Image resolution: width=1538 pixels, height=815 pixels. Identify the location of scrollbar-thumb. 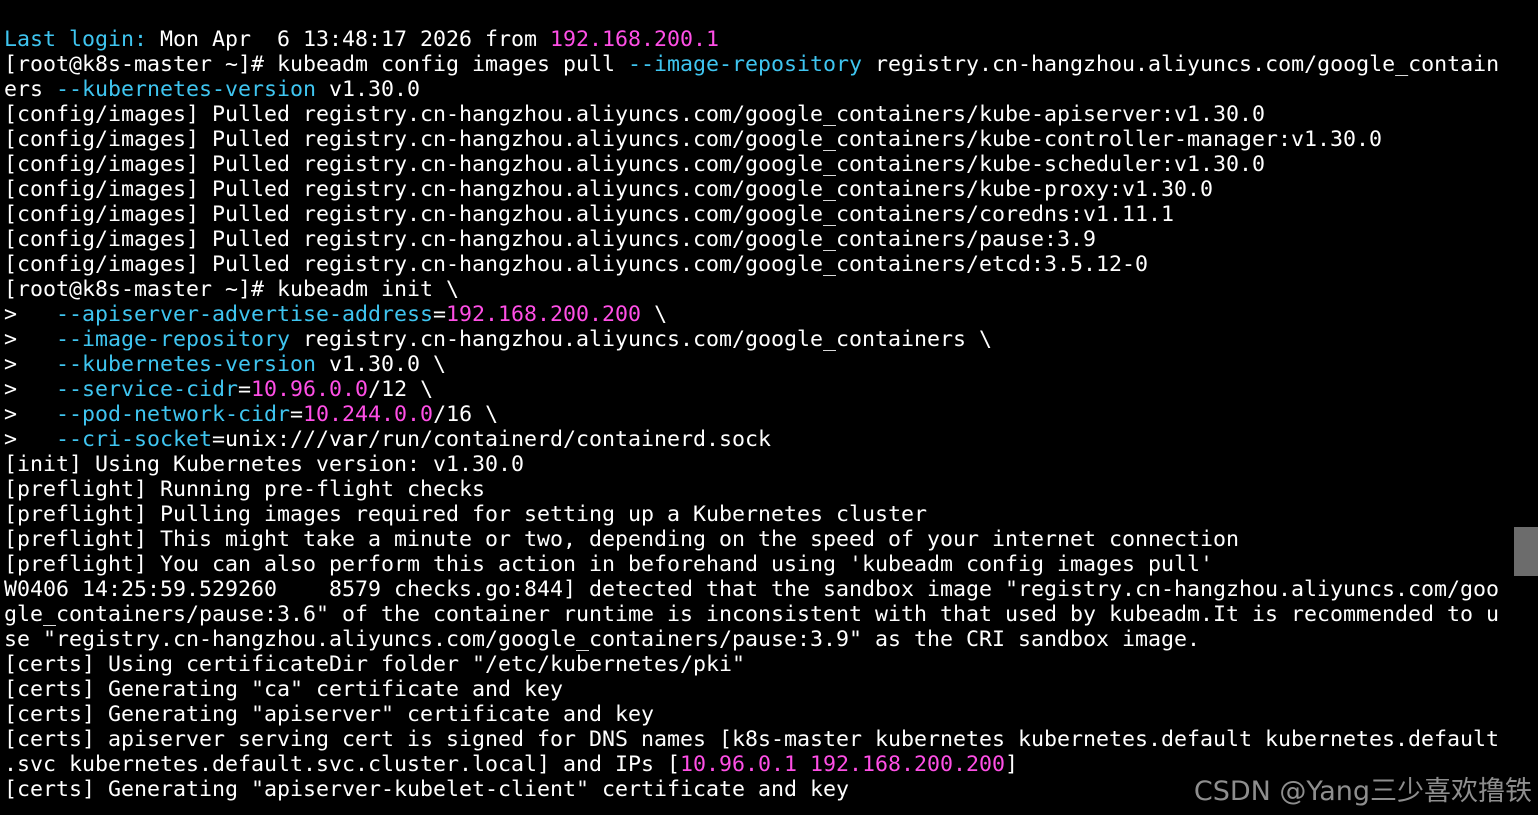
(1526, 551).